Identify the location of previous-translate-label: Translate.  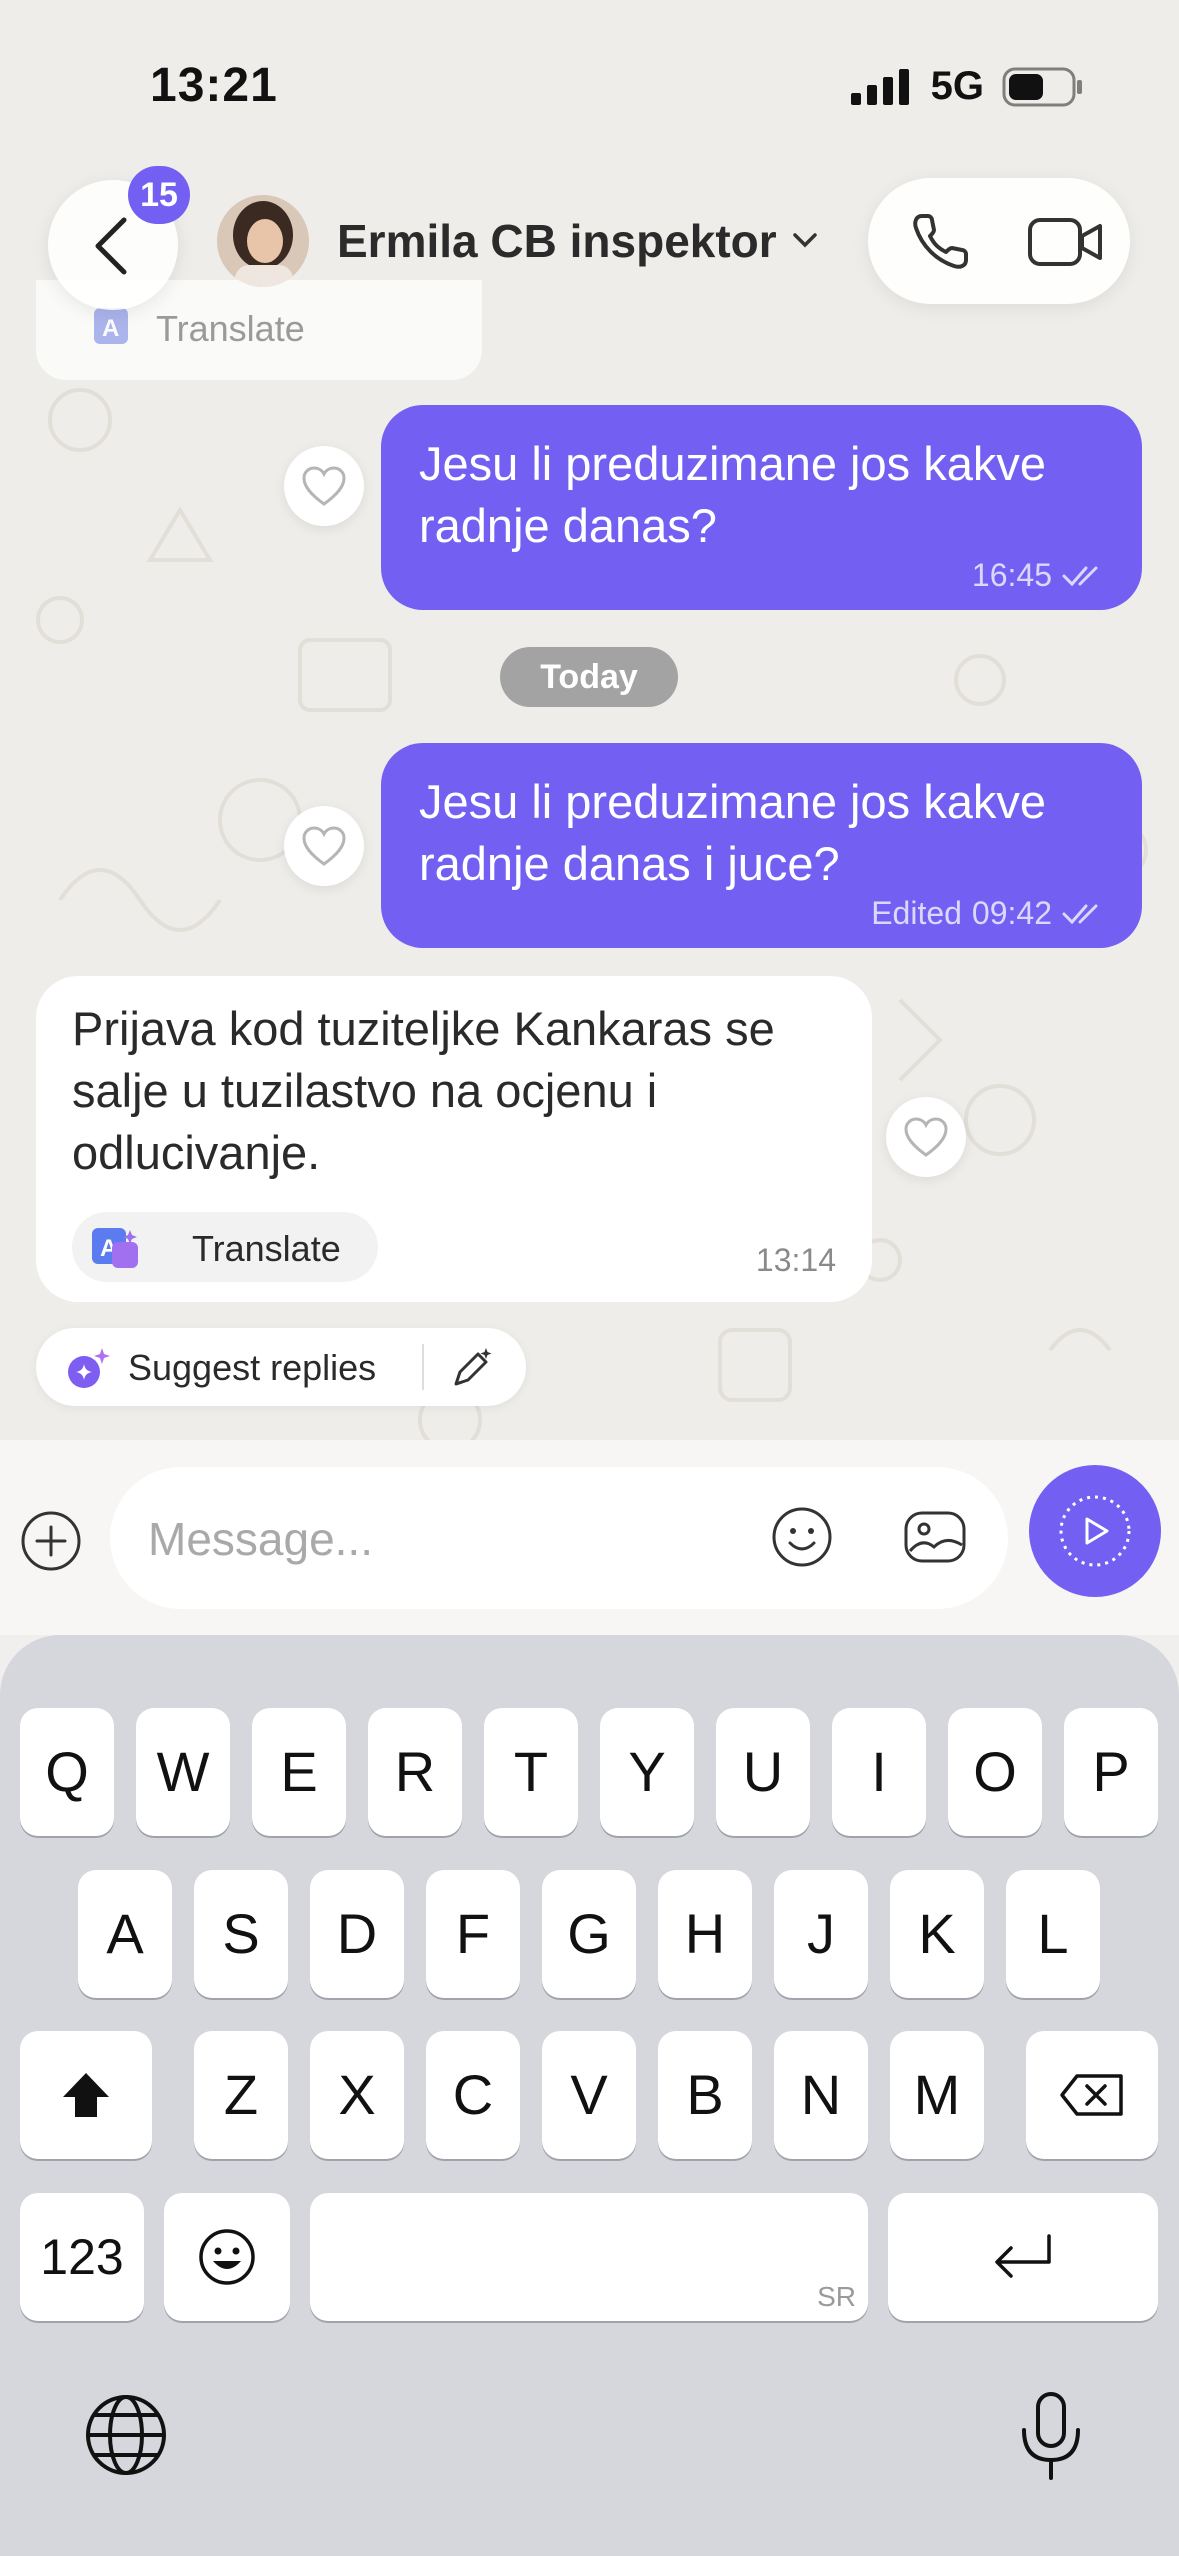
(230, 328).